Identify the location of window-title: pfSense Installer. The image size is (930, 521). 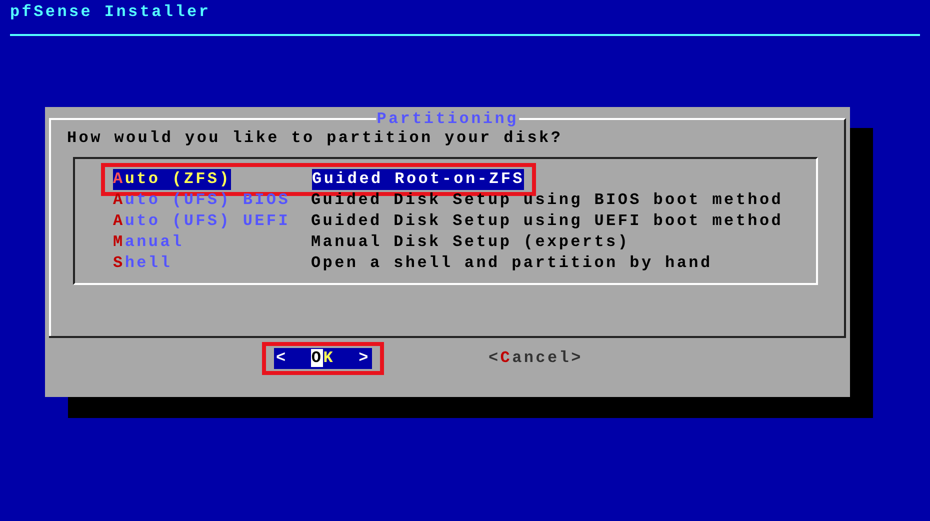
(110, 12).